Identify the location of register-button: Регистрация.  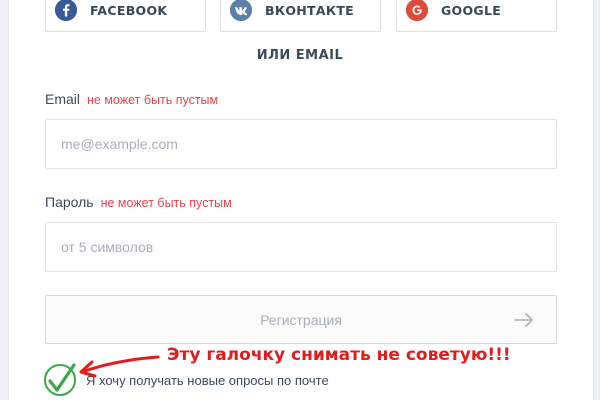
(301, 319).